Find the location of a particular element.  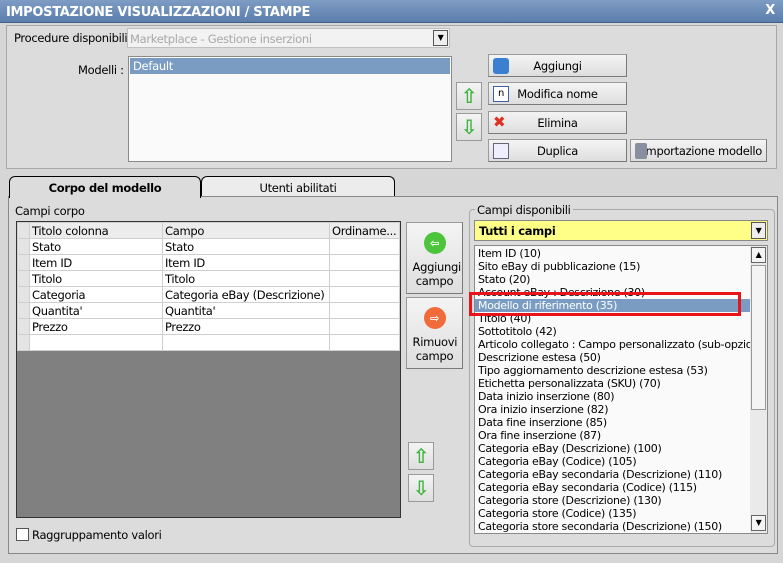

table-row: Stato Stato is located at coordinates (208, 246).